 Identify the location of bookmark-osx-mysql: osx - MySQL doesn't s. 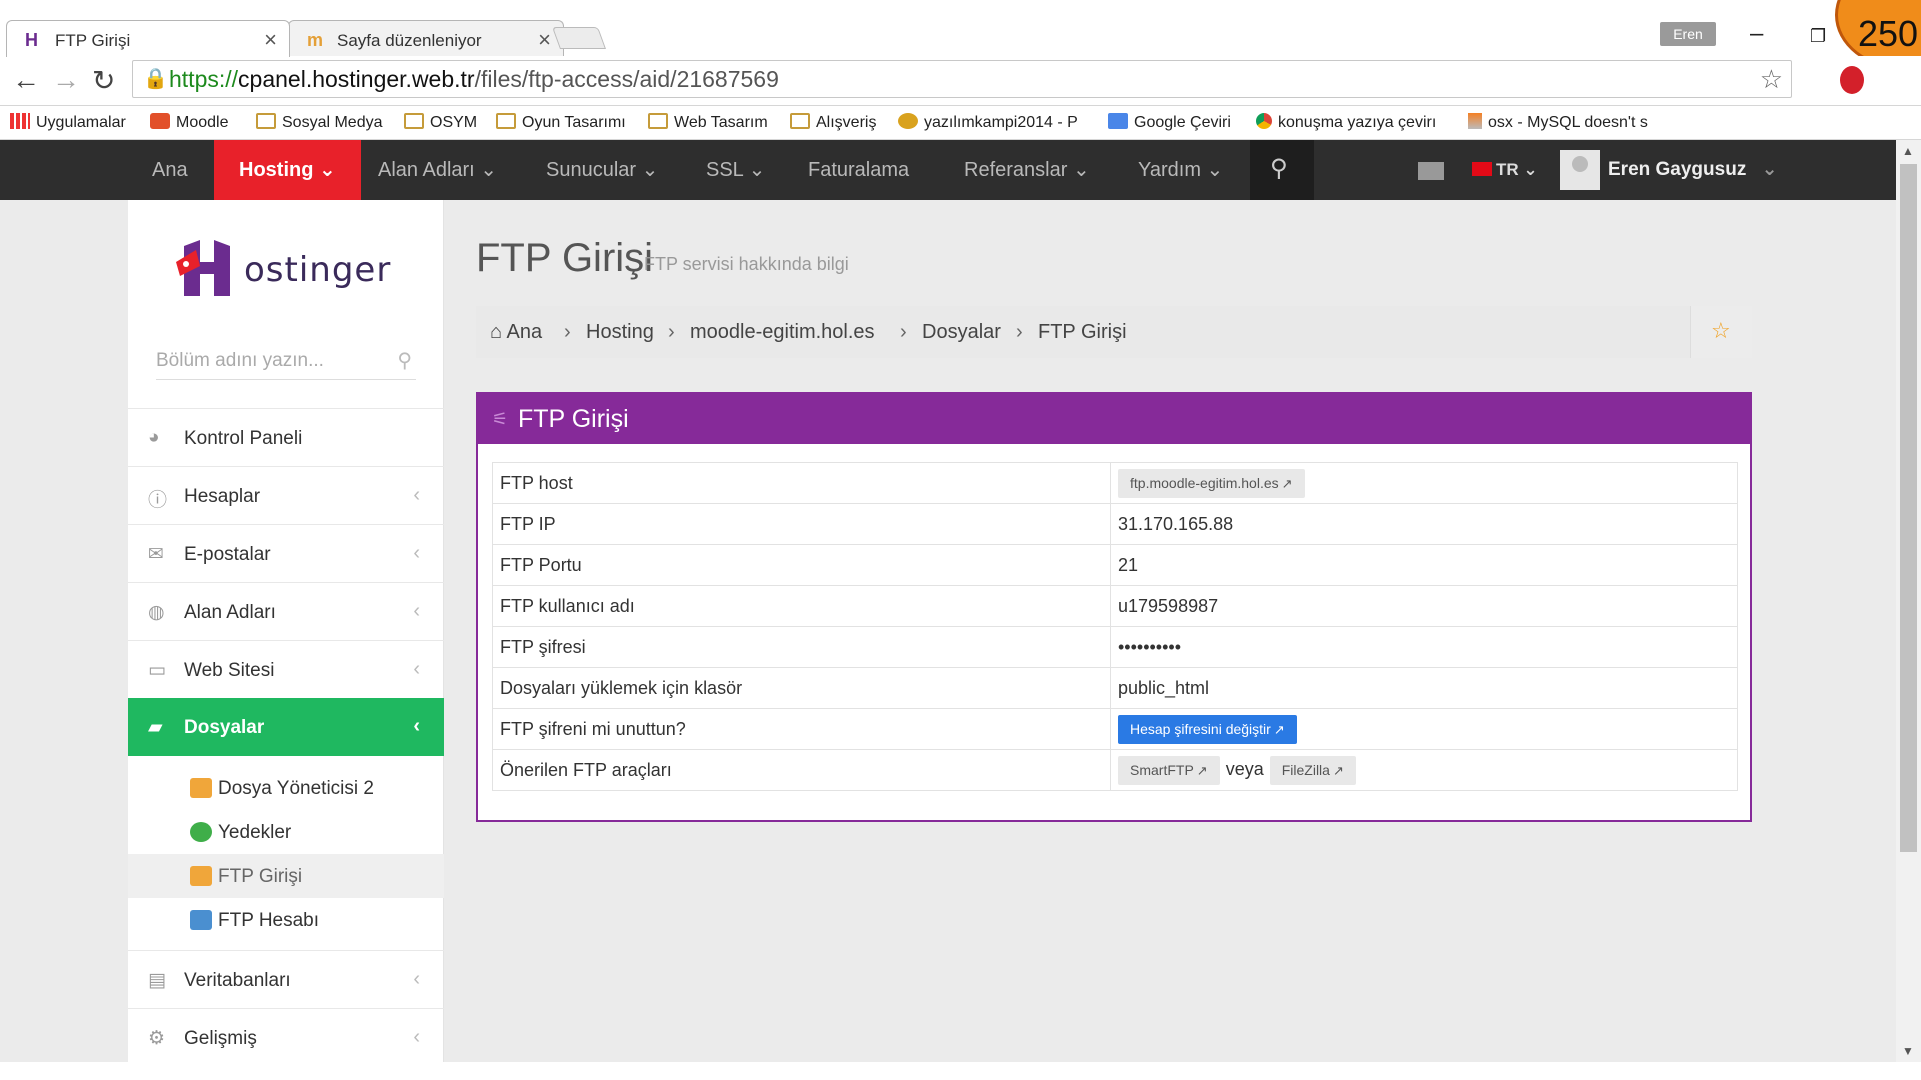
(1558, 122).